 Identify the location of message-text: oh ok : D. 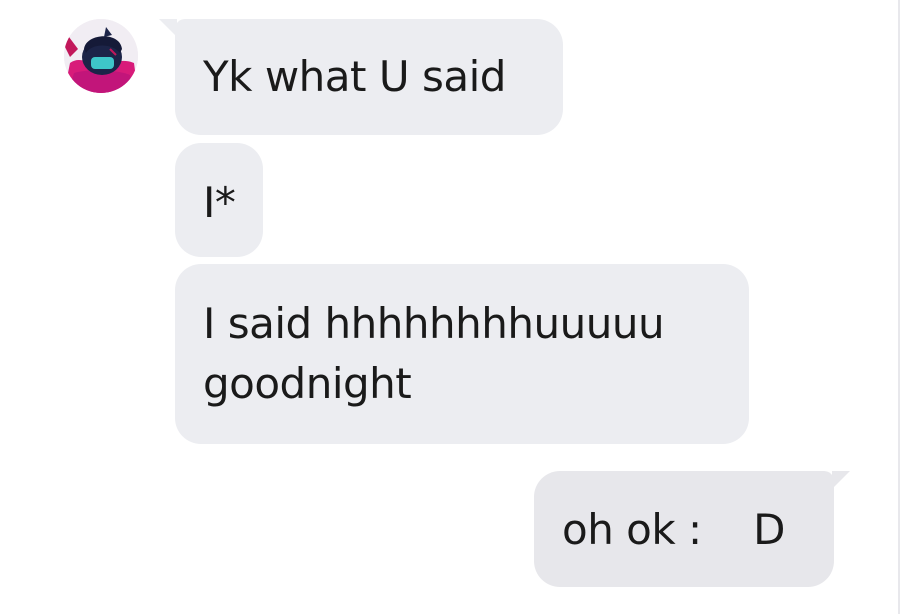
(673, 529).